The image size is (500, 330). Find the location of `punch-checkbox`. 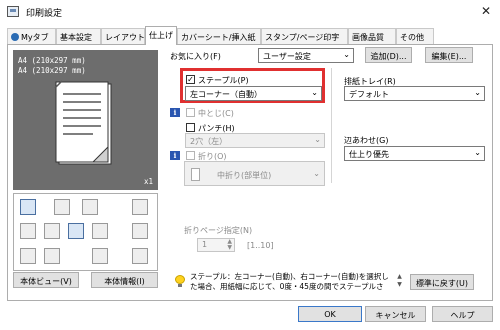

punch-checkbox is located at coordinates (190, 127).